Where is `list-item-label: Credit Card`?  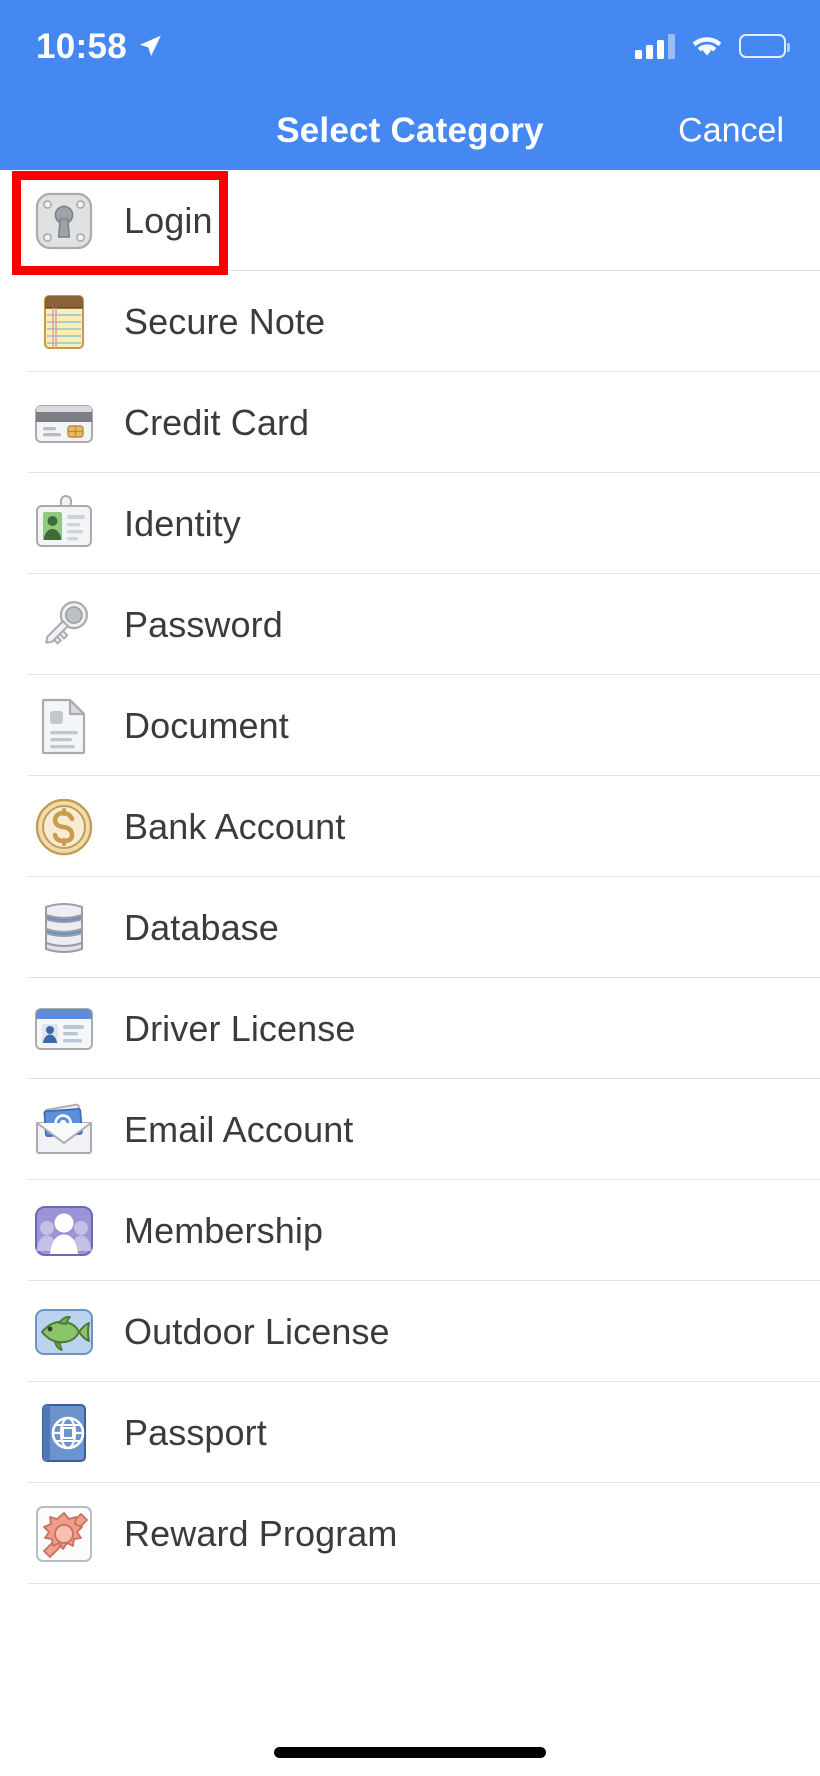
list-item-label: Credit Card is located at coordinates (217, 422).